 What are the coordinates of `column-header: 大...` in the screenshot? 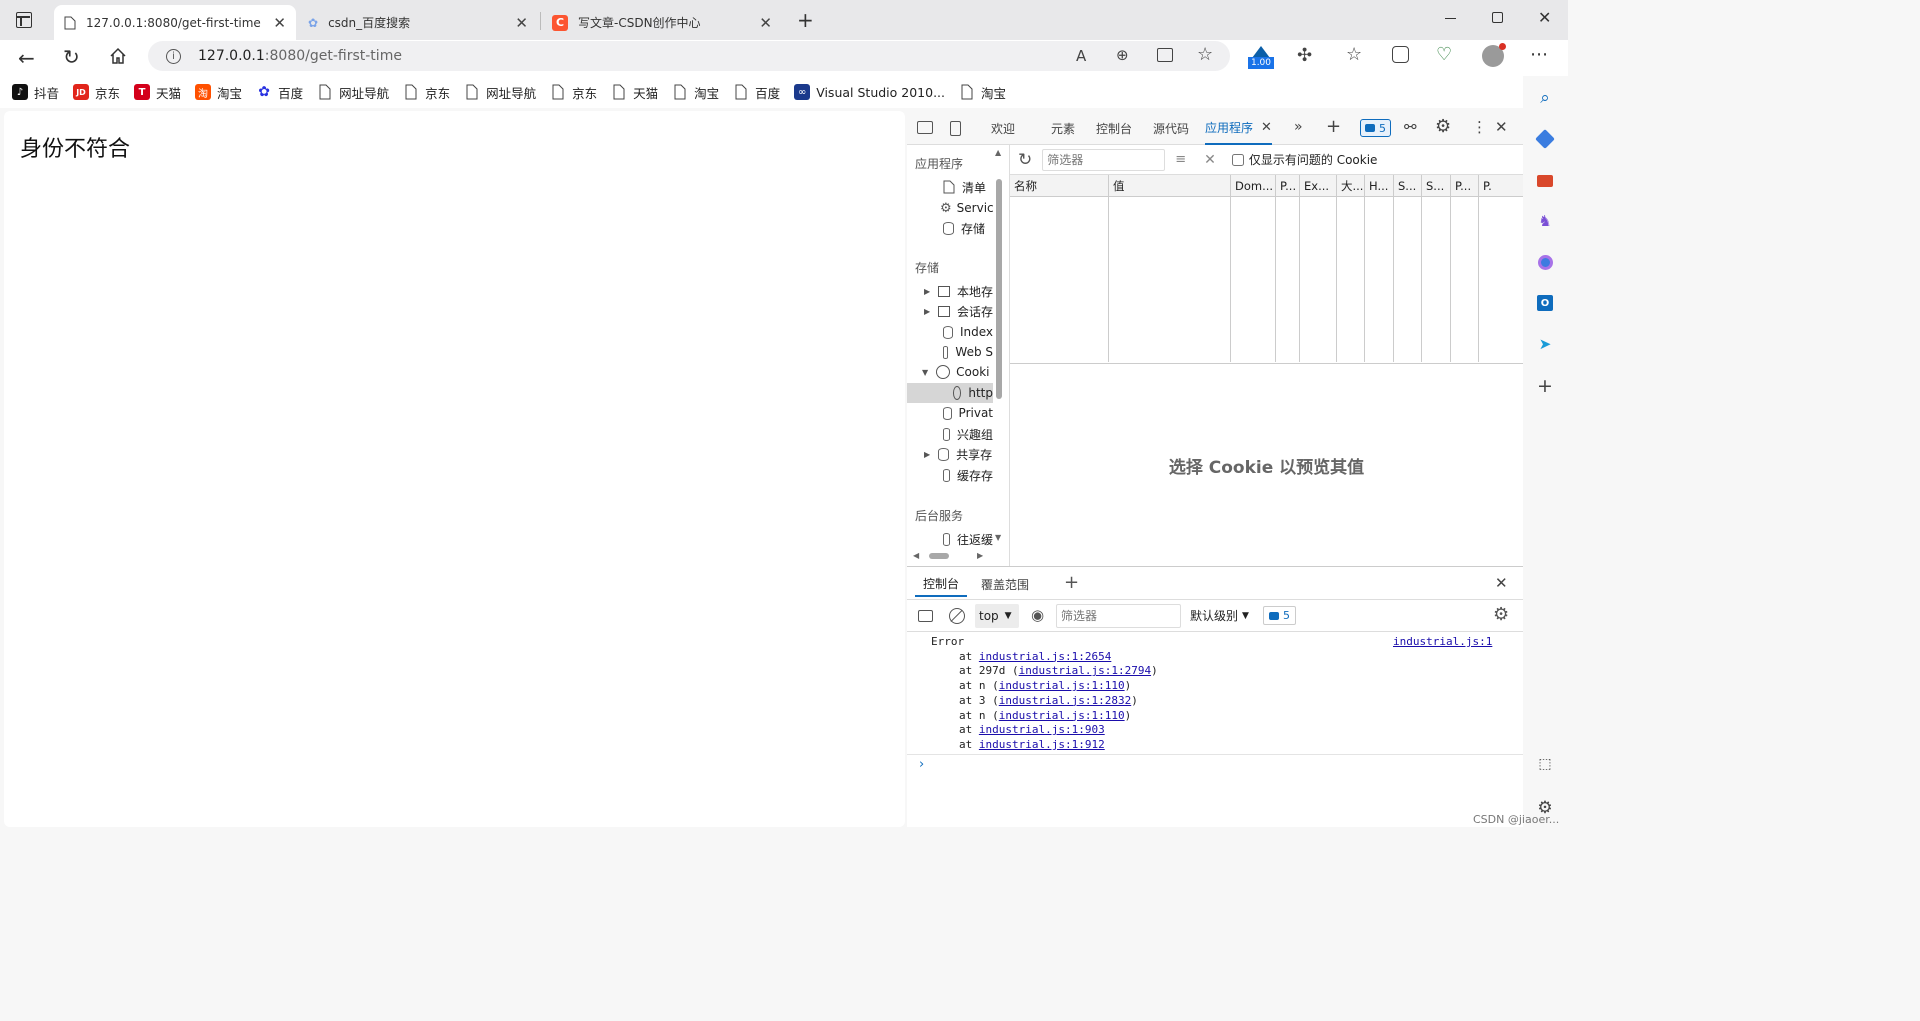 It's located at (1351, 186).